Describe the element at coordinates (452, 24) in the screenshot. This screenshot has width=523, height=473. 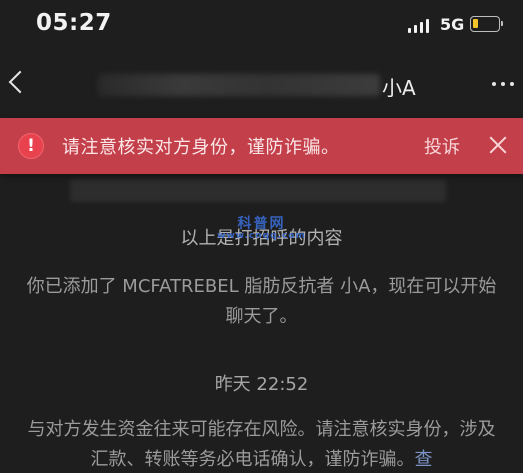
I see `network-label: 5G` at that location.